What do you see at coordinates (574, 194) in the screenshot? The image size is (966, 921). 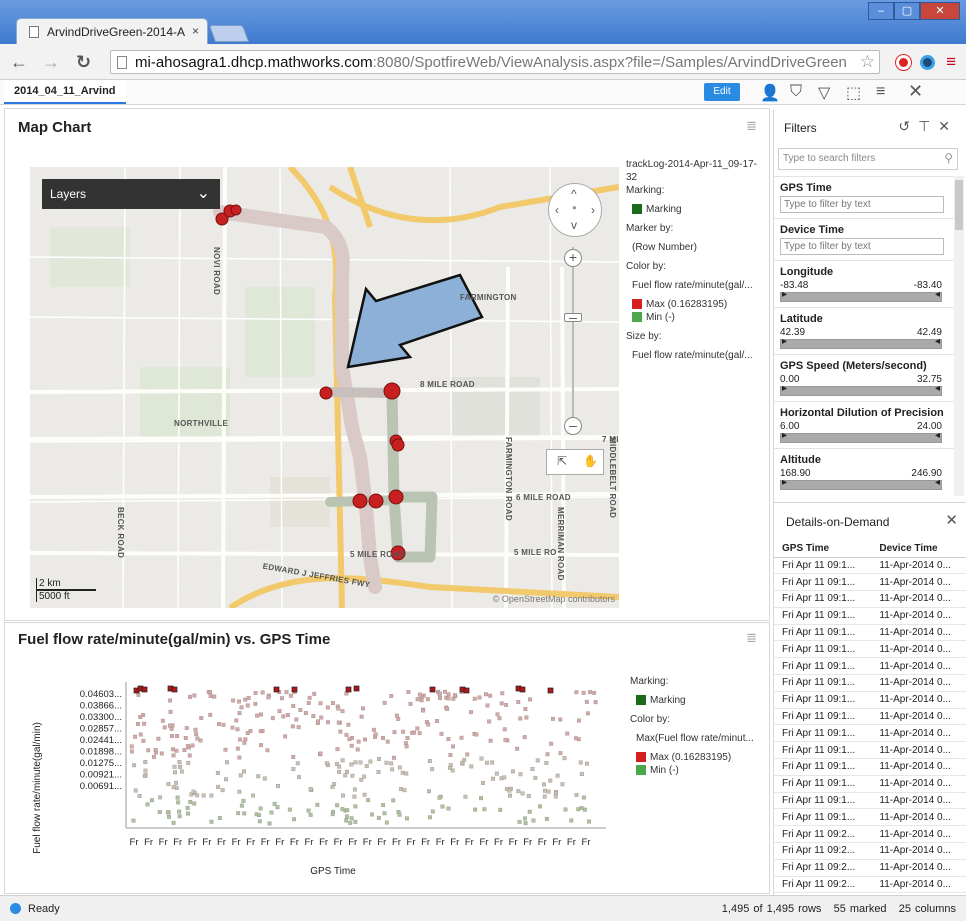 I see `pan-up-icon: ^` at bounding box center [574, 194].